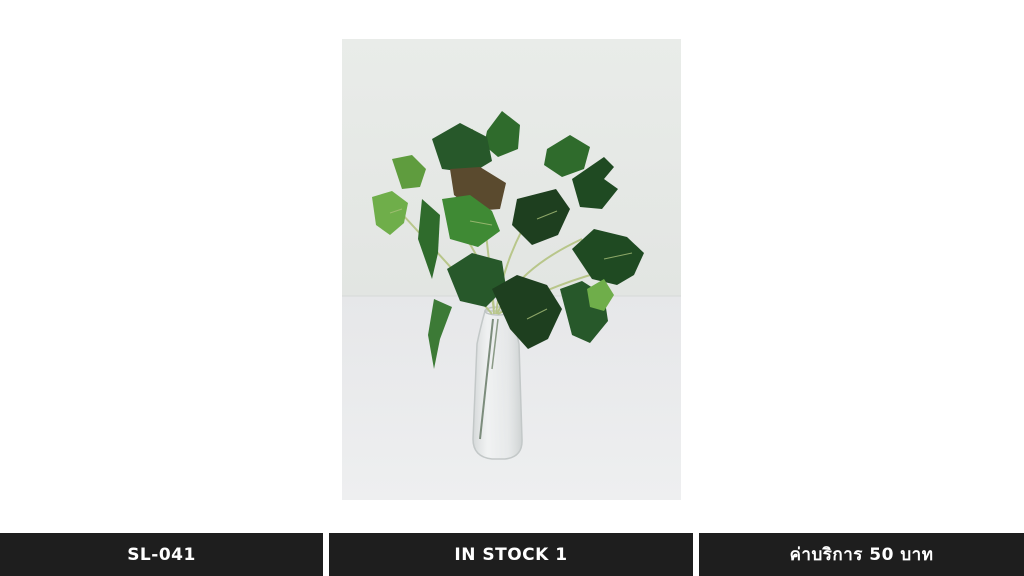 This screenshot has width=1024, height=576. I want to click on price-bar: ค่าบริการ 50 บาท, so click(861, 554).